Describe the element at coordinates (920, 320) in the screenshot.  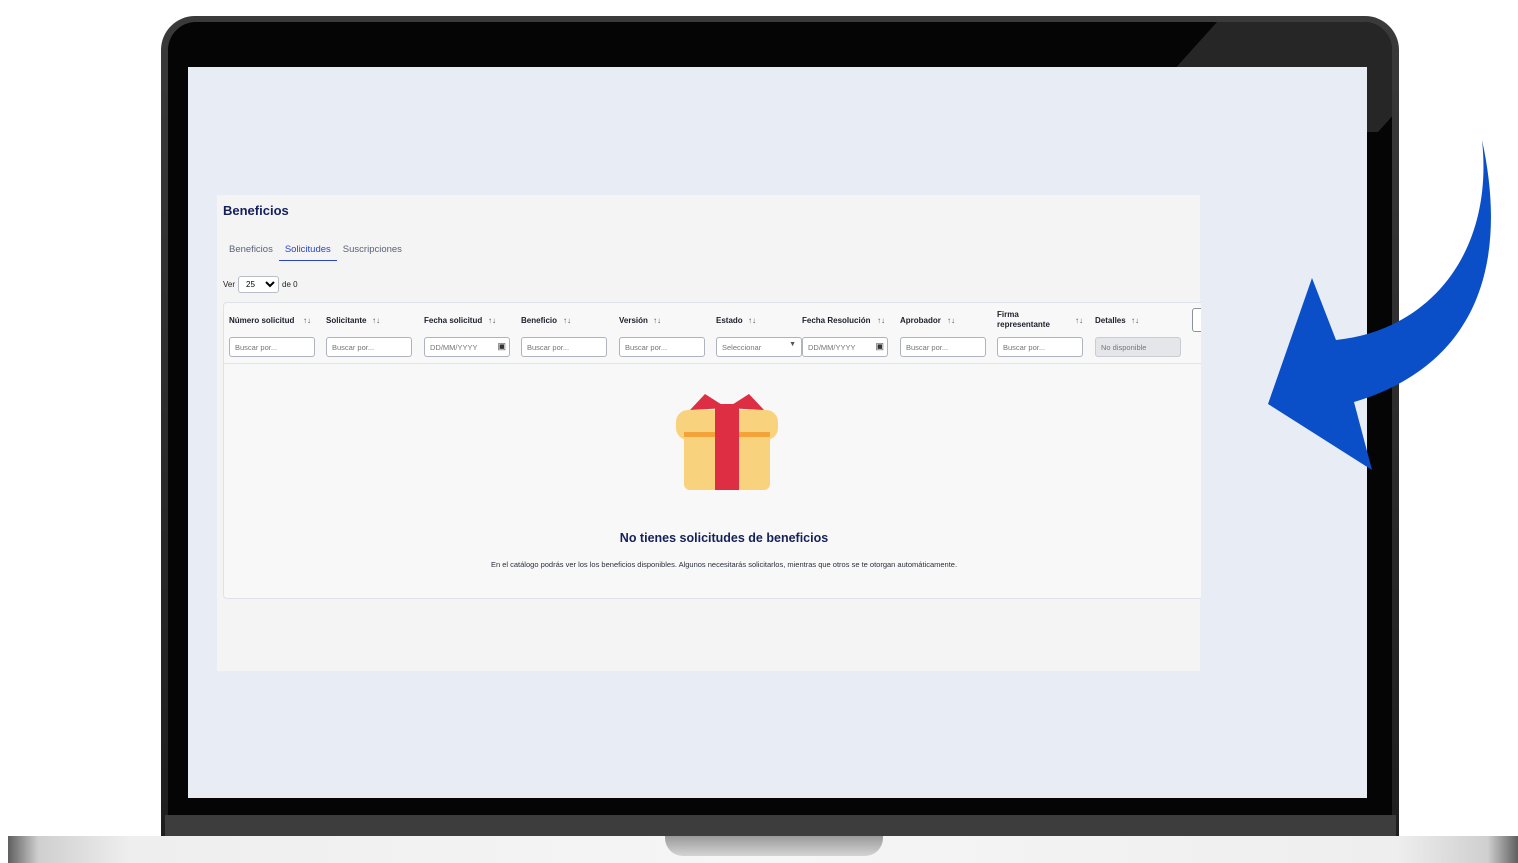
I see `column-label: Aprobador` at that location.